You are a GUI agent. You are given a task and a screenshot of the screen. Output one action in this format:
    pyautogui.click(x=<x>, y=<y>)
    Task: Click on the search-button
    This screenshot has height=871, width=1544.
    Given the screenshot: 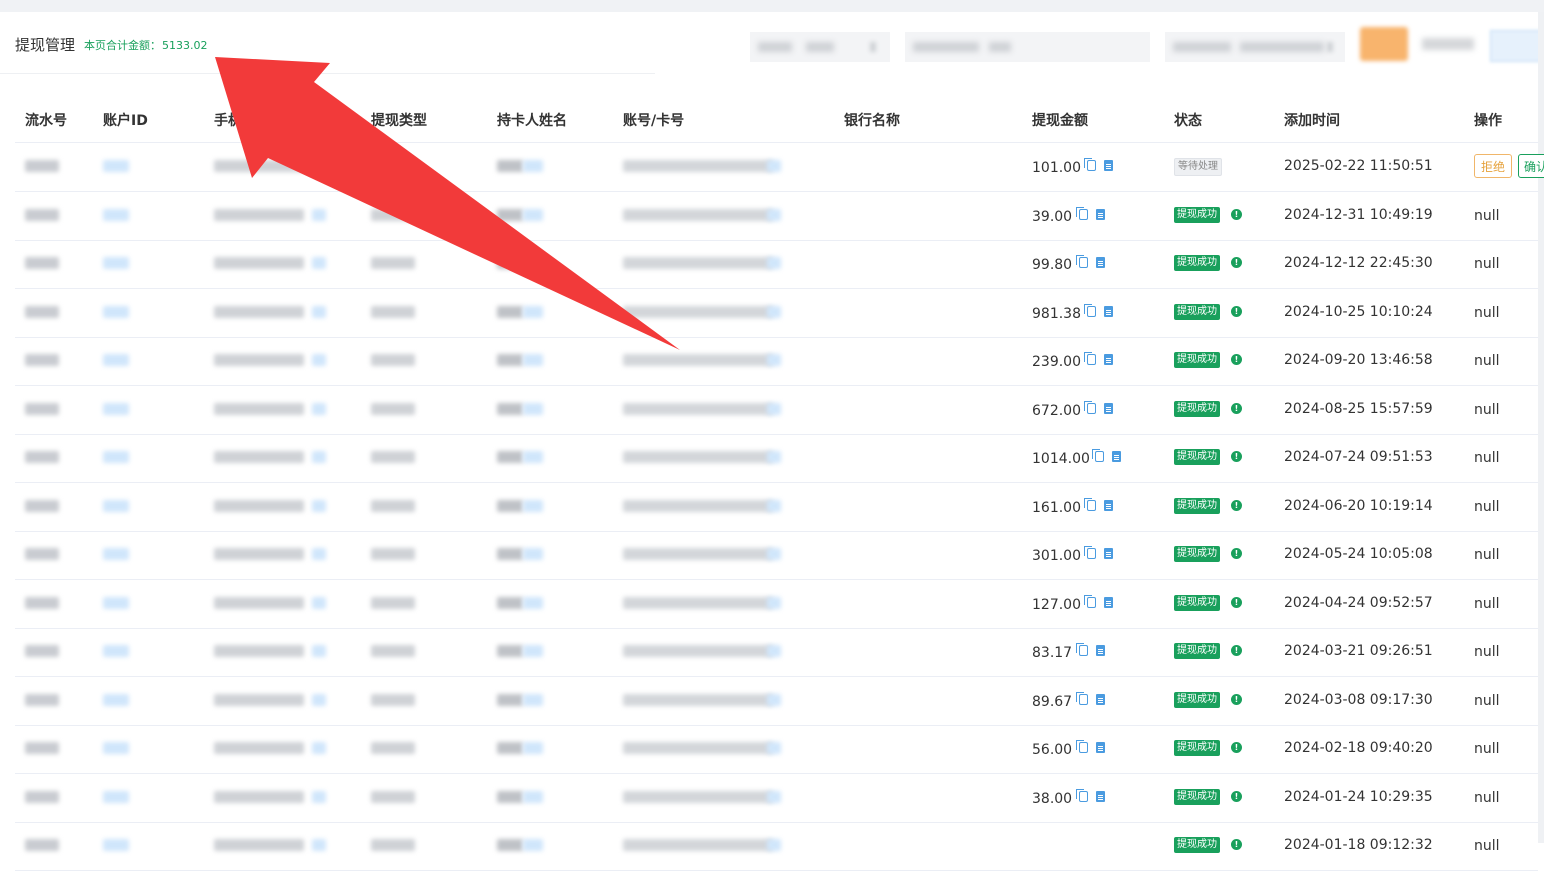 What is the action you would take?
    pyautogui.click(x=1384, y=44)
    